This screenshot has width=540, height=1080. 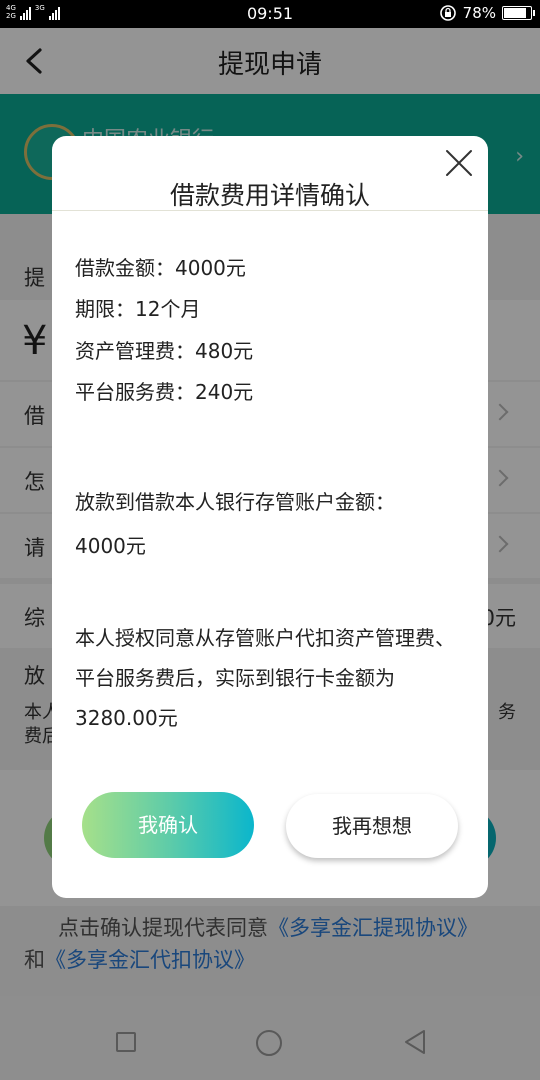 What do you see at coordinates (459, 163) in the screenshot?
I see `close-icon` at bounding box center [459, 163].